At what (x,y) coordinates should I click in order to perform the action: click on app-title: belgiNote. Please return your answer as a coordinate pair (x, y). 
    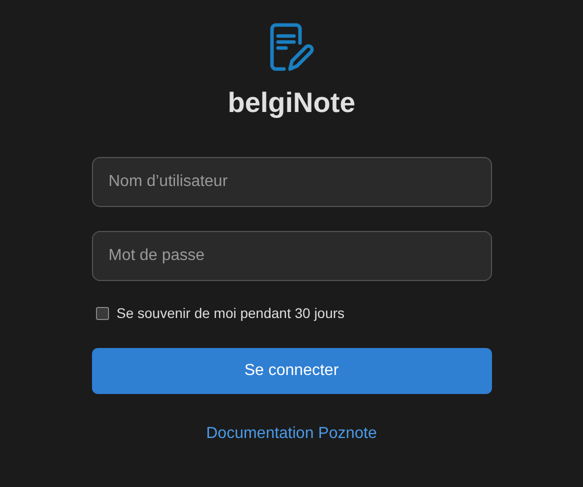
    Looking at the image, I should click on (292, 103).